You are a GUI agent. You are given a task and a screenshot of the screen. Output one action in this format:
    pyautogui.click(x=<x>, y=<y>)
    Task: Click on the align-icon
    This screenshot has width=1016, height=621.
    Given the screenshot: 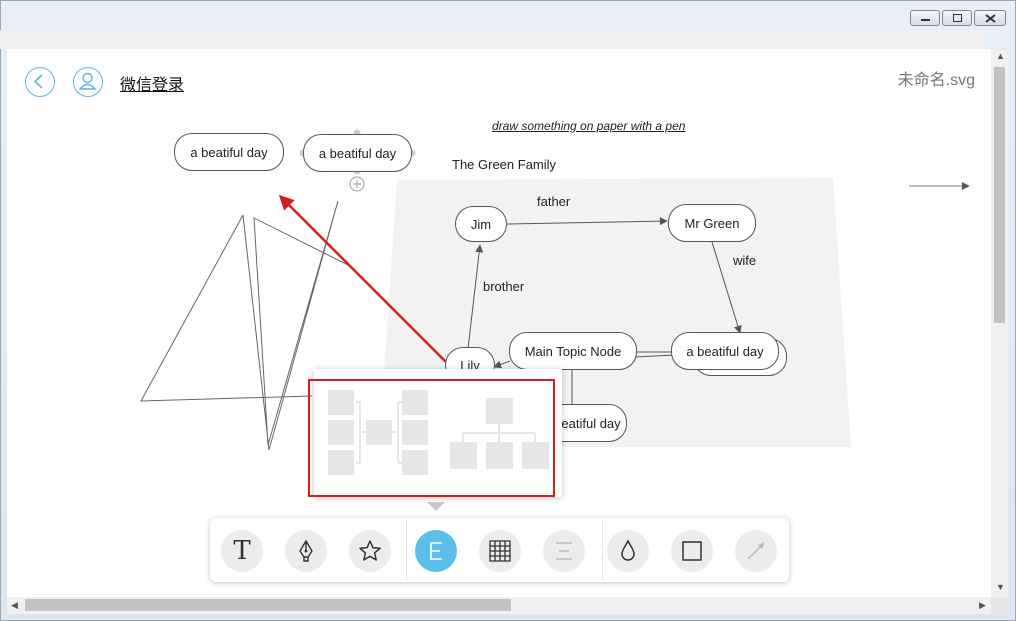 What is the action you would take?
    pyautogui.click(x=564, y=551)
    